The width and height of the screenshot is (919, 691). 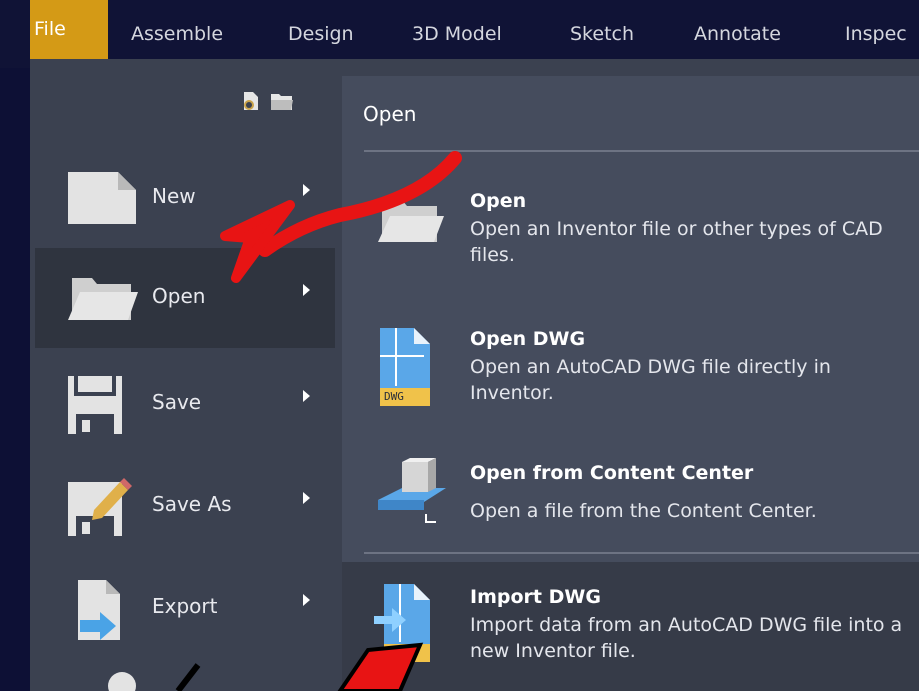 I want to click on entry-title: Open from Content Center, so click(x=612, y=473).